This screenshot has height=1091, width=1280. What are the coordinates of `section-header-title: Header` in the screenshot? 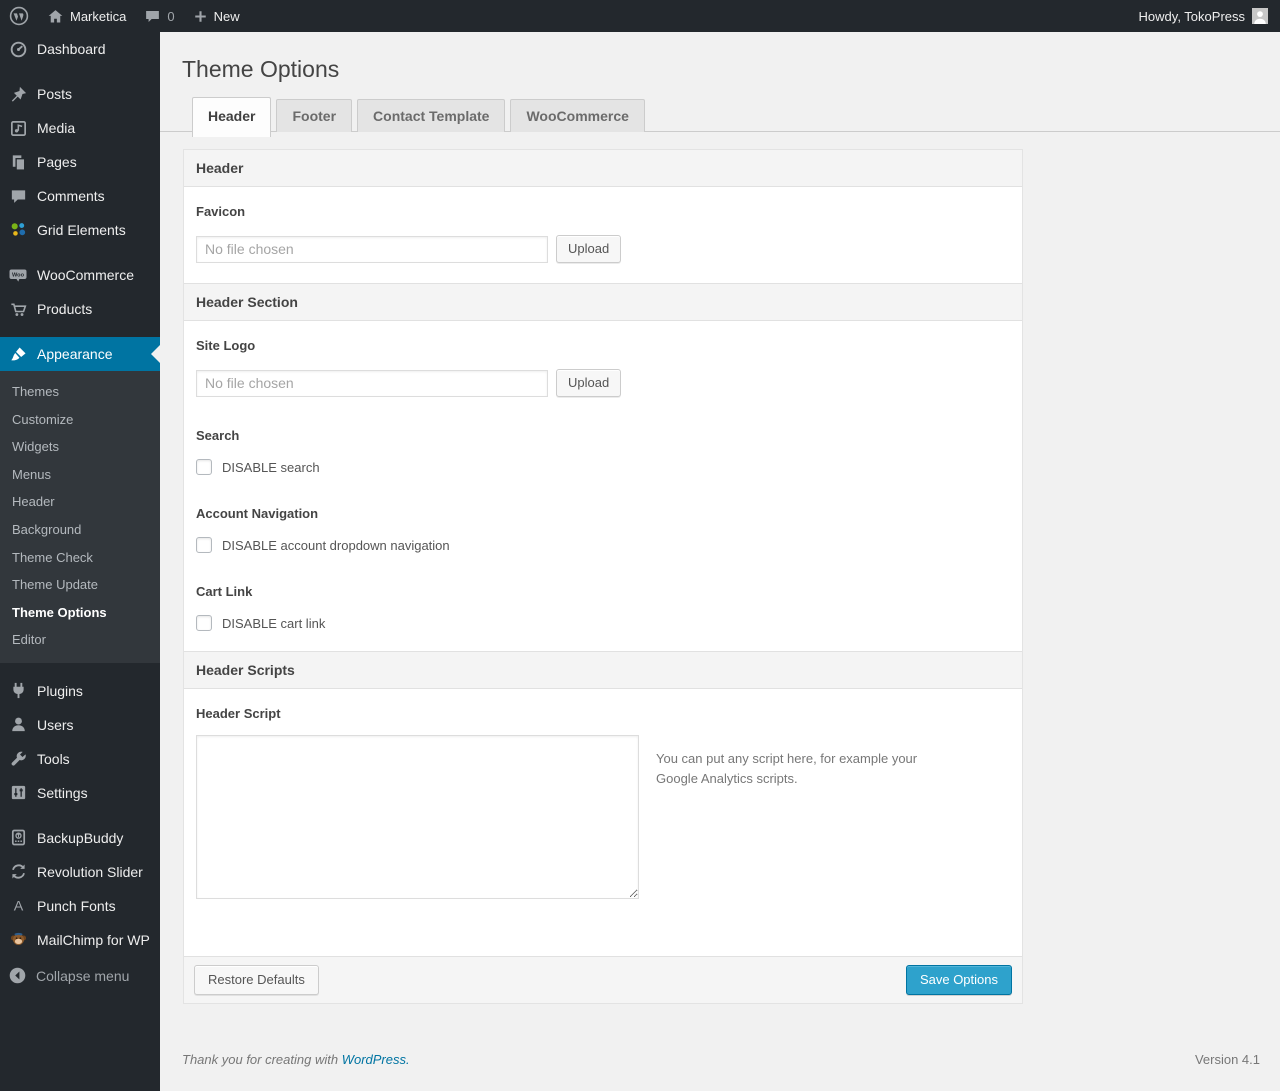 It's located at (603, 168).